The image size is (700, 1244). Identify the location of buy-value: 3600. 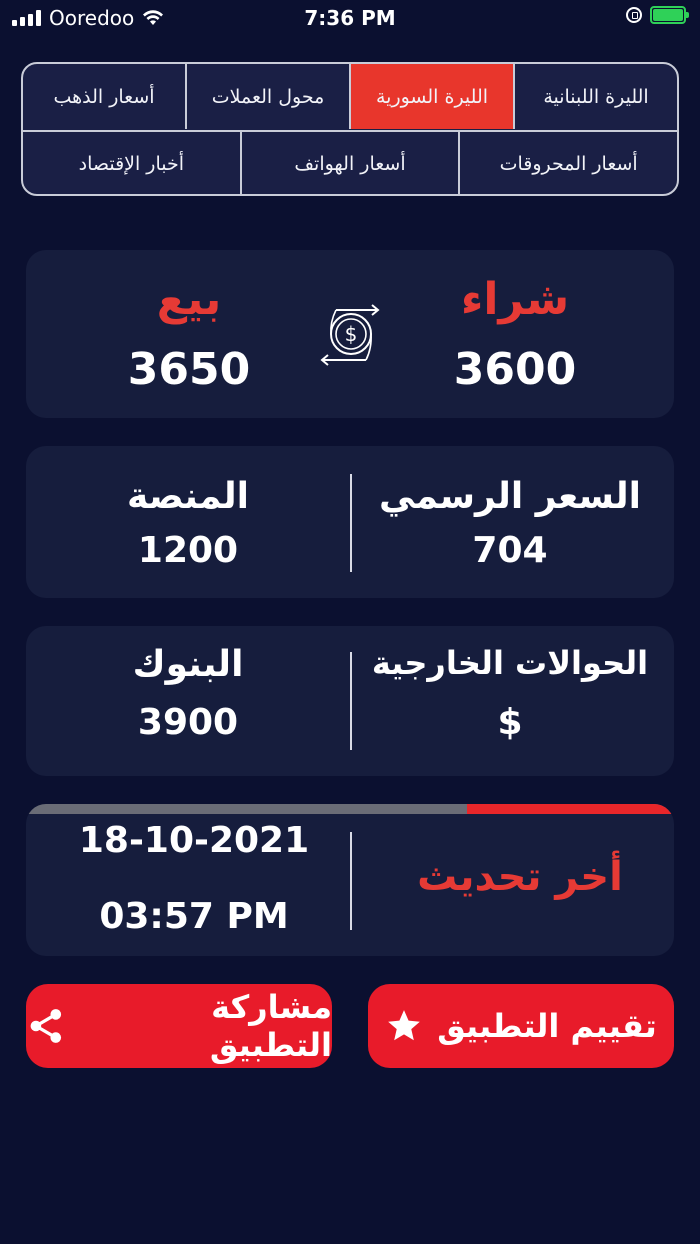
(515, 369).